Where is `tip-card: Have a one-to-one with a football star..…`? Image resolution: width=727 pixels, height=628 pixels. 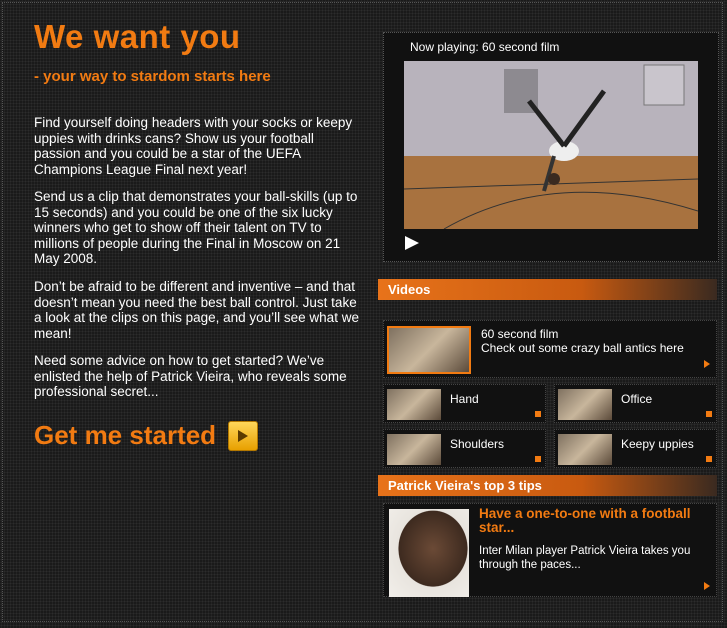 tip-card: Have a one-to-one with a football star..… is located at coordinates (550, 550).